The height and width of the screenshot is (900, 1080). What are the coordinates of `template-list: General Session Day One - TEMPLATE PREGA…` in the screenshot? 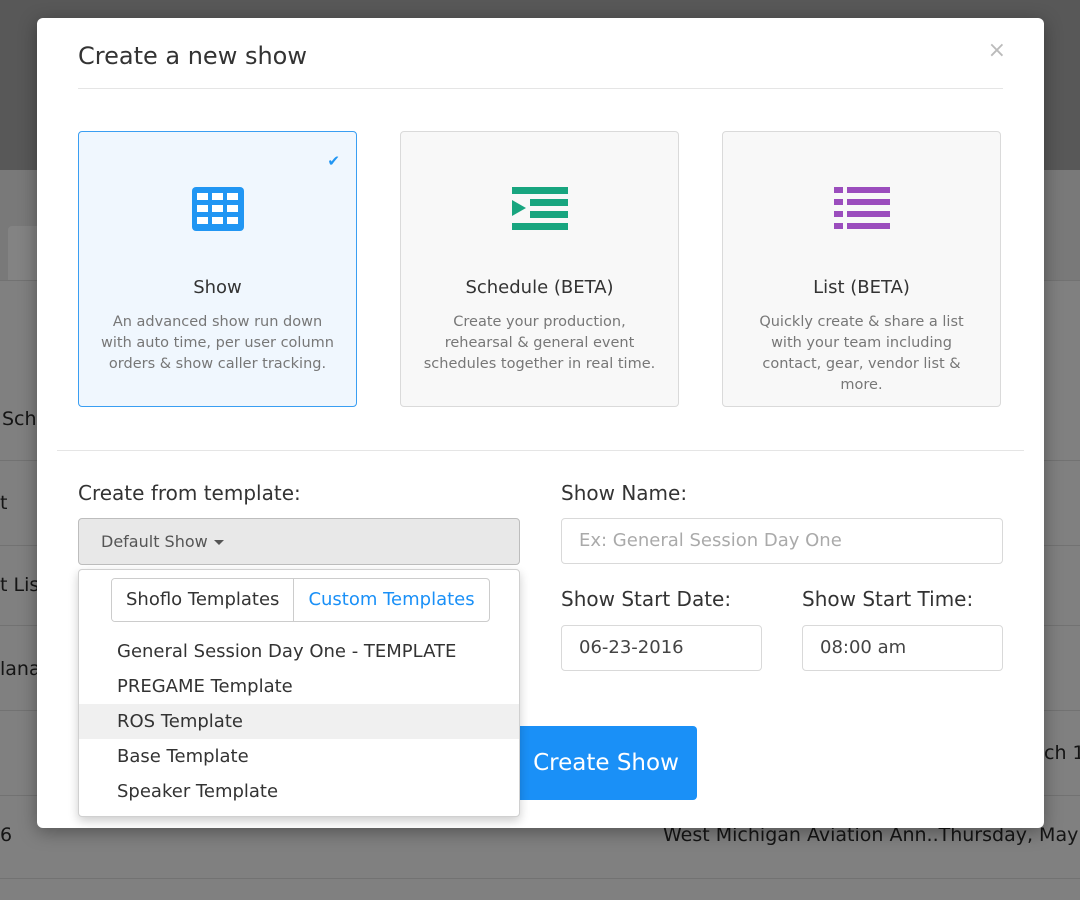 It's located at (299, 721).